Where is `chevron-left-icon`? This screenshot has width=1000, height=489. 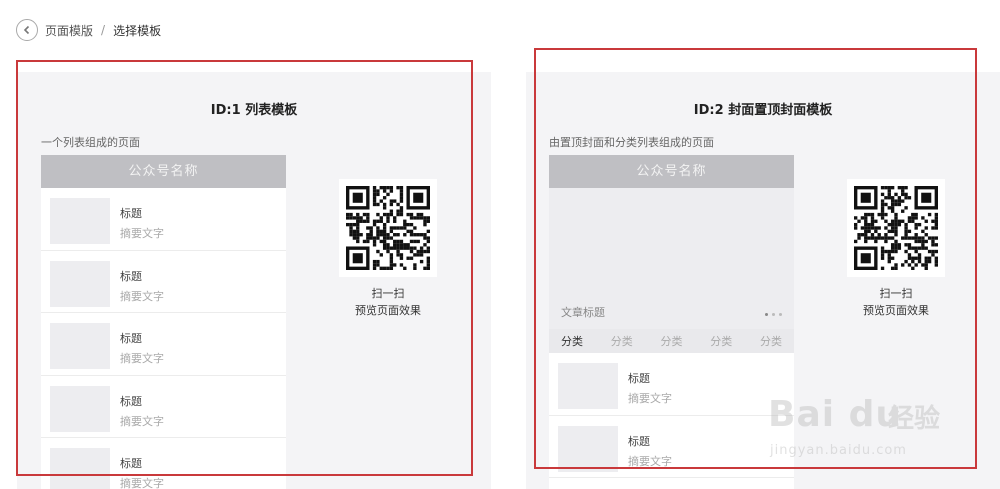 chevron-left-icon is located at coordinates (26, 30).